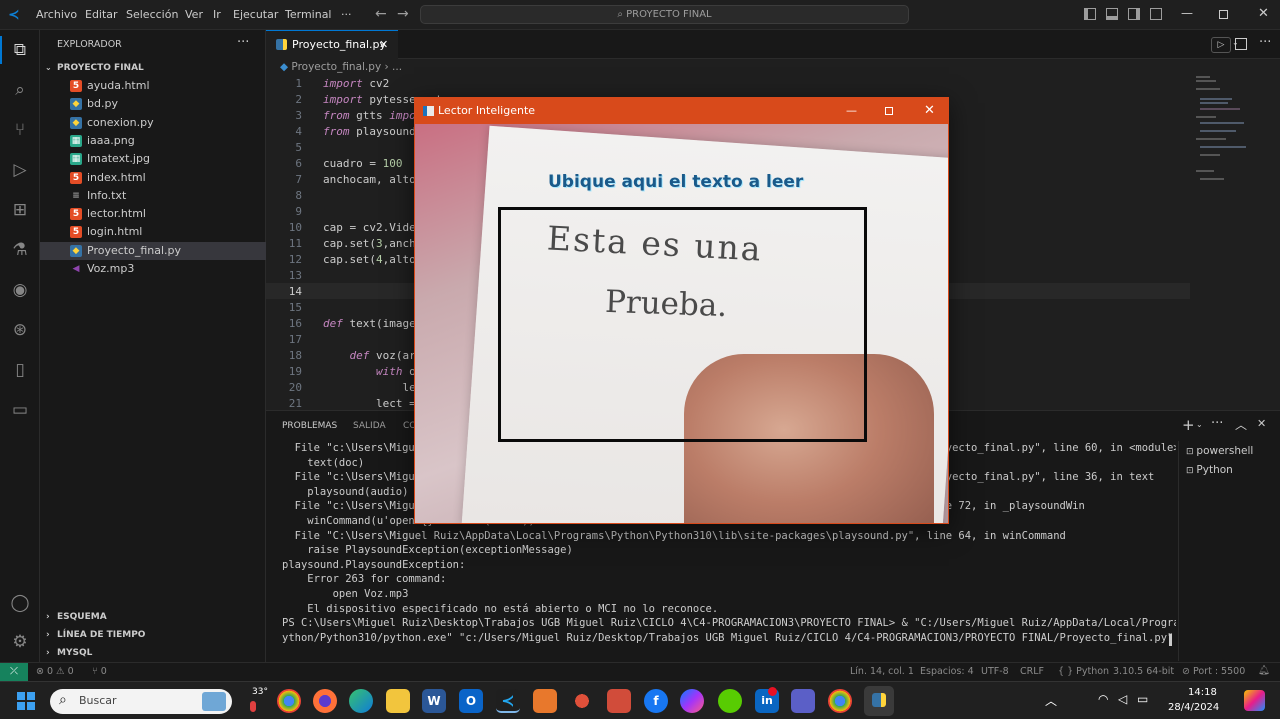 This screenshot has height=719, width=1280. I want to click on duolingo-icon, so click(730, 701).